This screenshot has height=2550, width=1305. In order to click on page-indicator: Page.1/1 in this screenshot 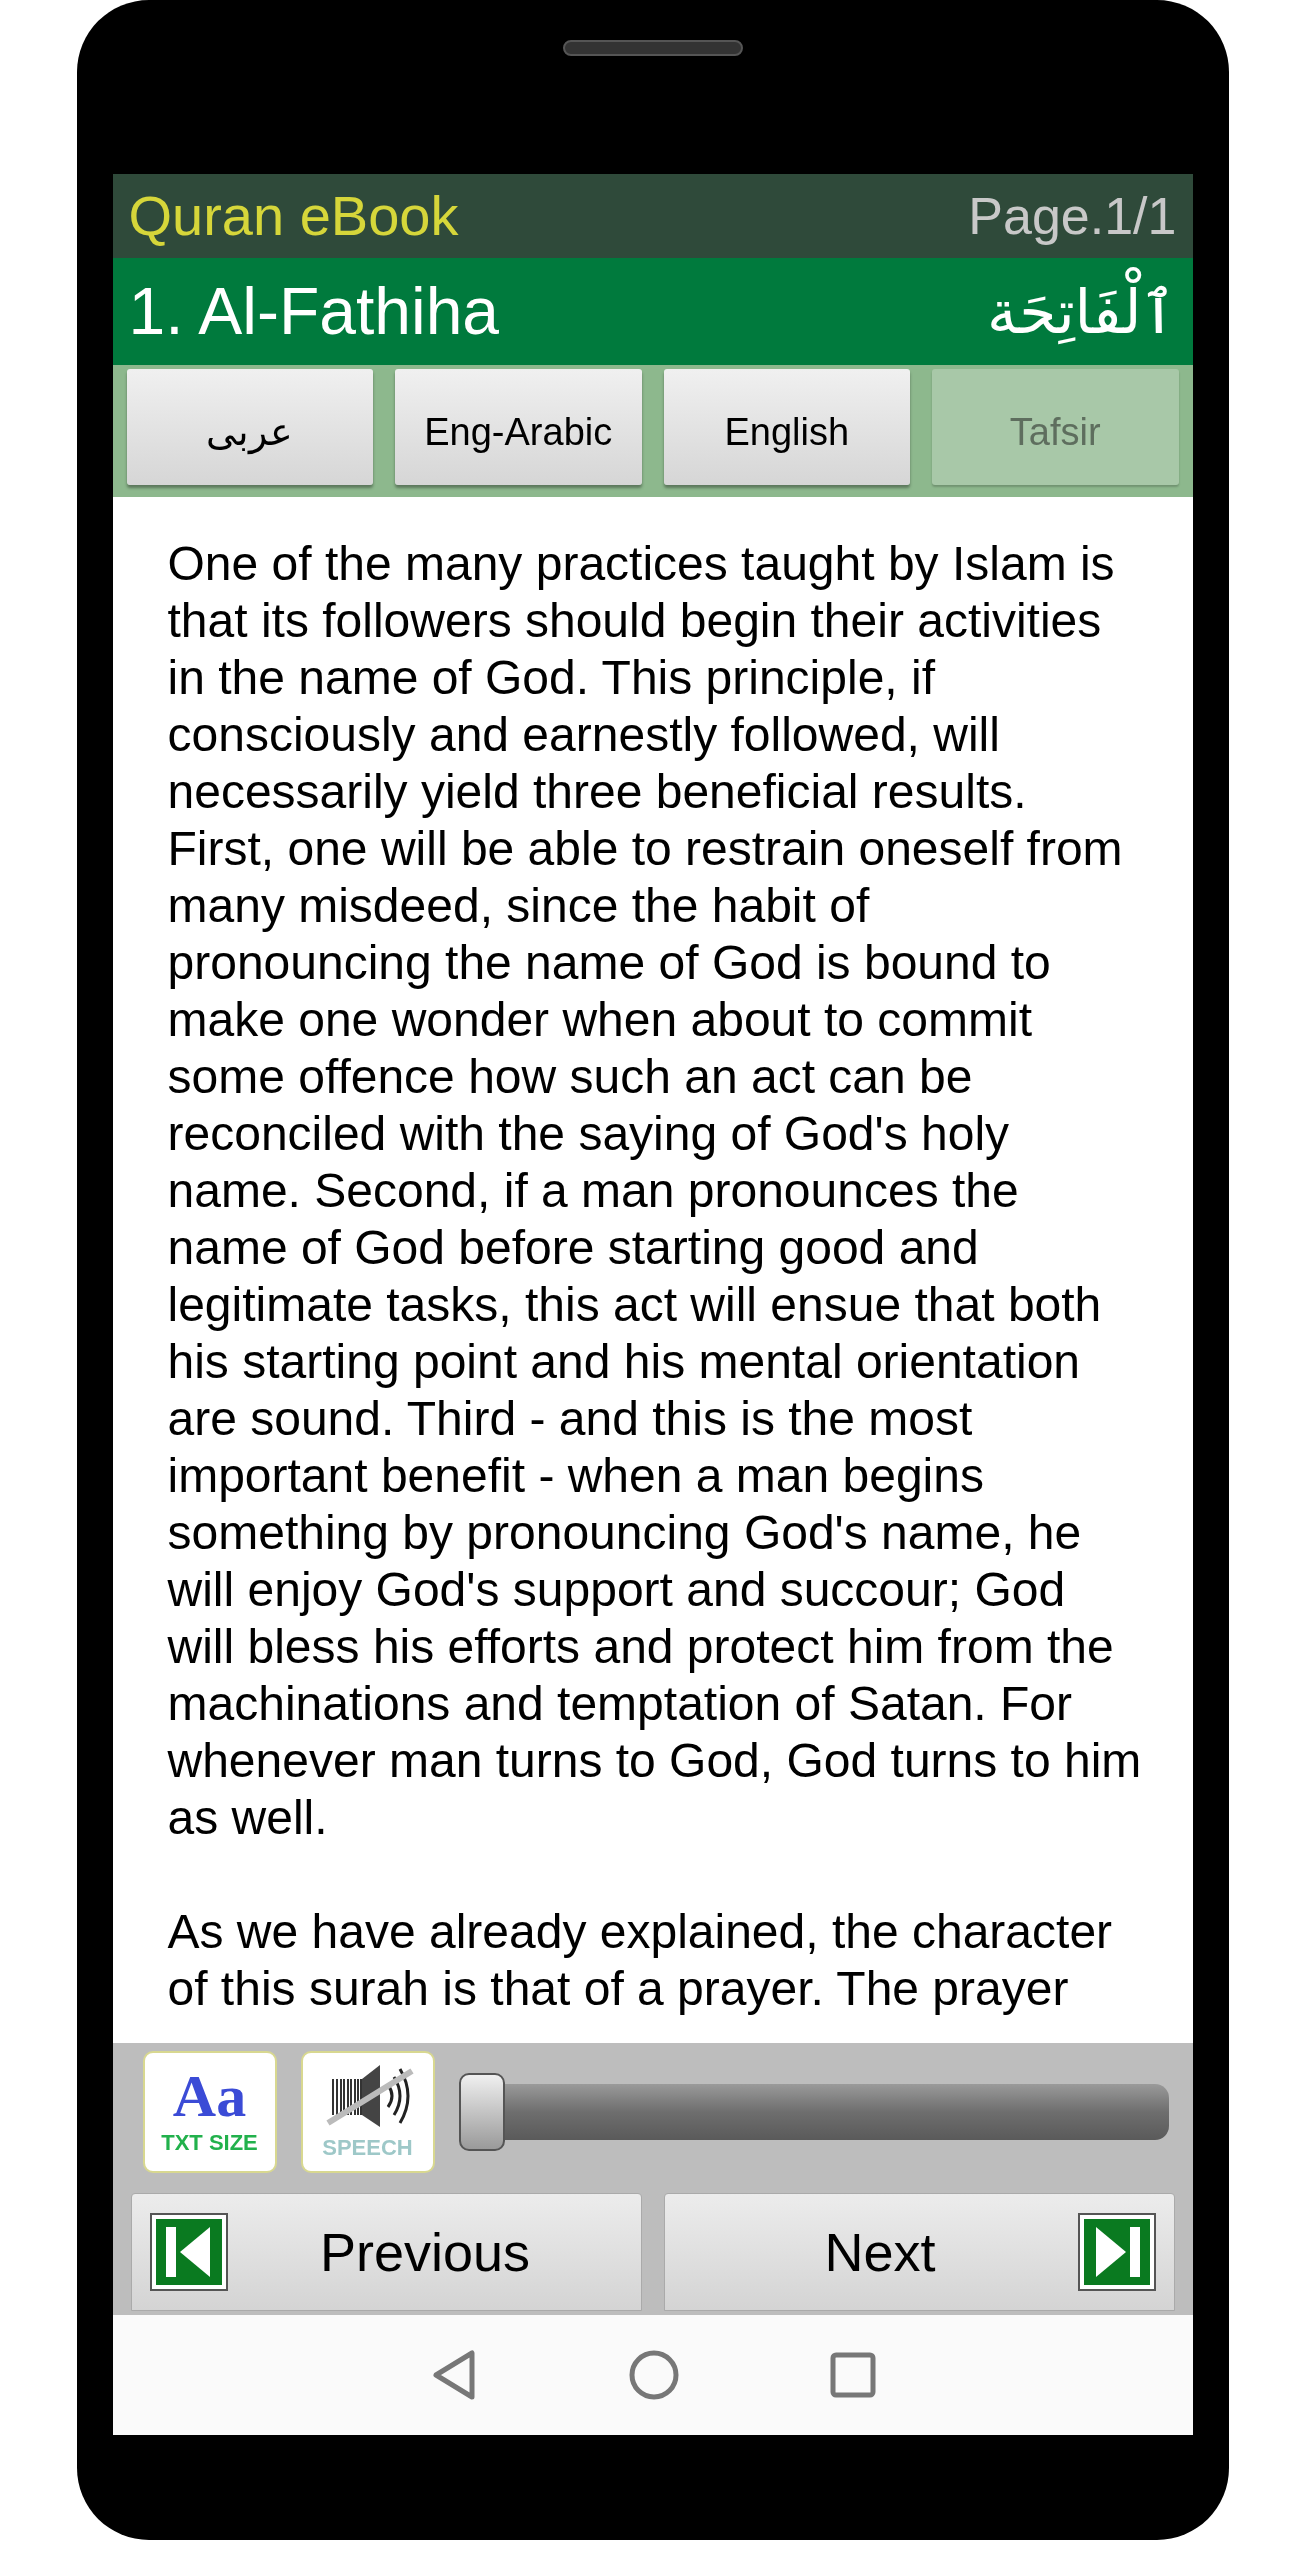, I will do `click(1072, 216)`.